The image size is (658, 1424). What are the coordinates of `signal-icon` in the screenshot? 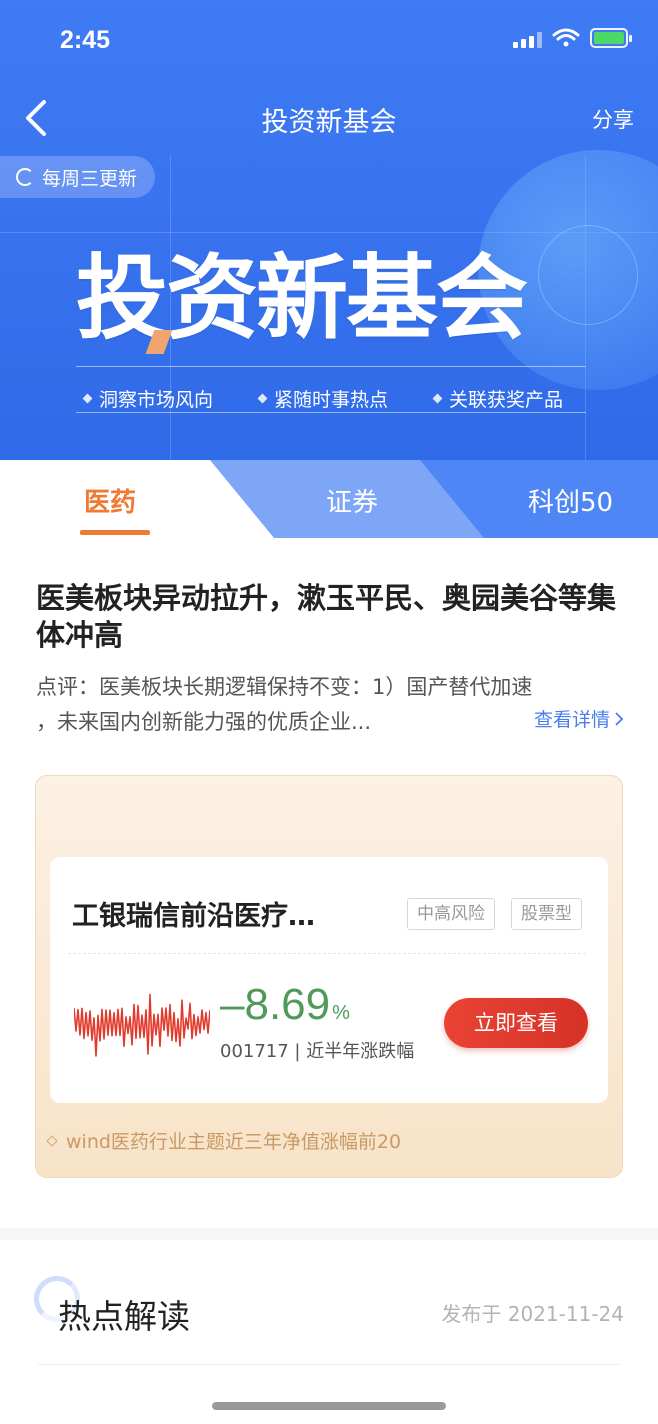 It's located at (527, 38).